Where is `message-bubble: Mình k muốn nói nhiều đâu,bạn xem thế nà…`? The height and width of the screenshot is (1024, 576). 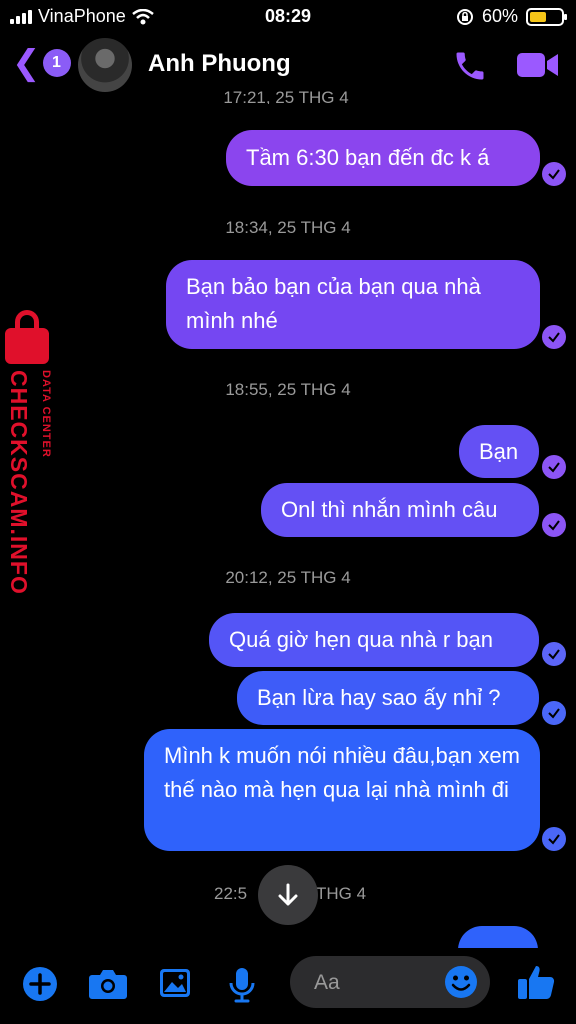
message-bubble: Mình k muốn nói nhiều đâu,bạn xem thế nà… is located at coordinates (342, 790).